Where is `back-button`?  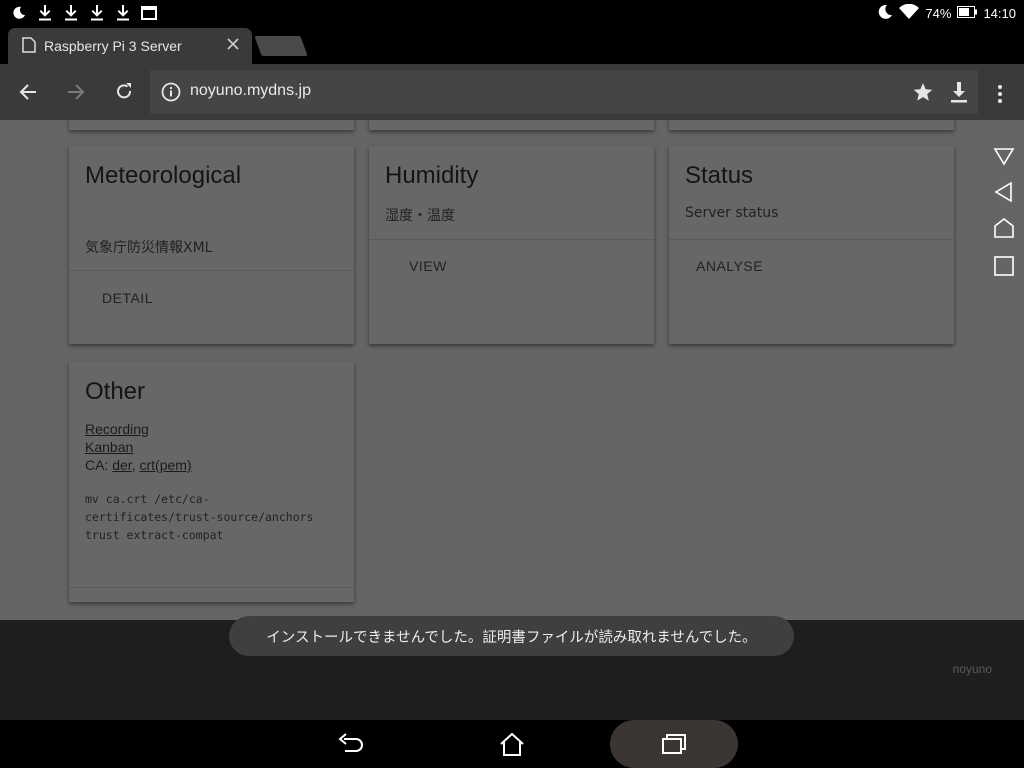
back-button is located at coordinates (28, 92).